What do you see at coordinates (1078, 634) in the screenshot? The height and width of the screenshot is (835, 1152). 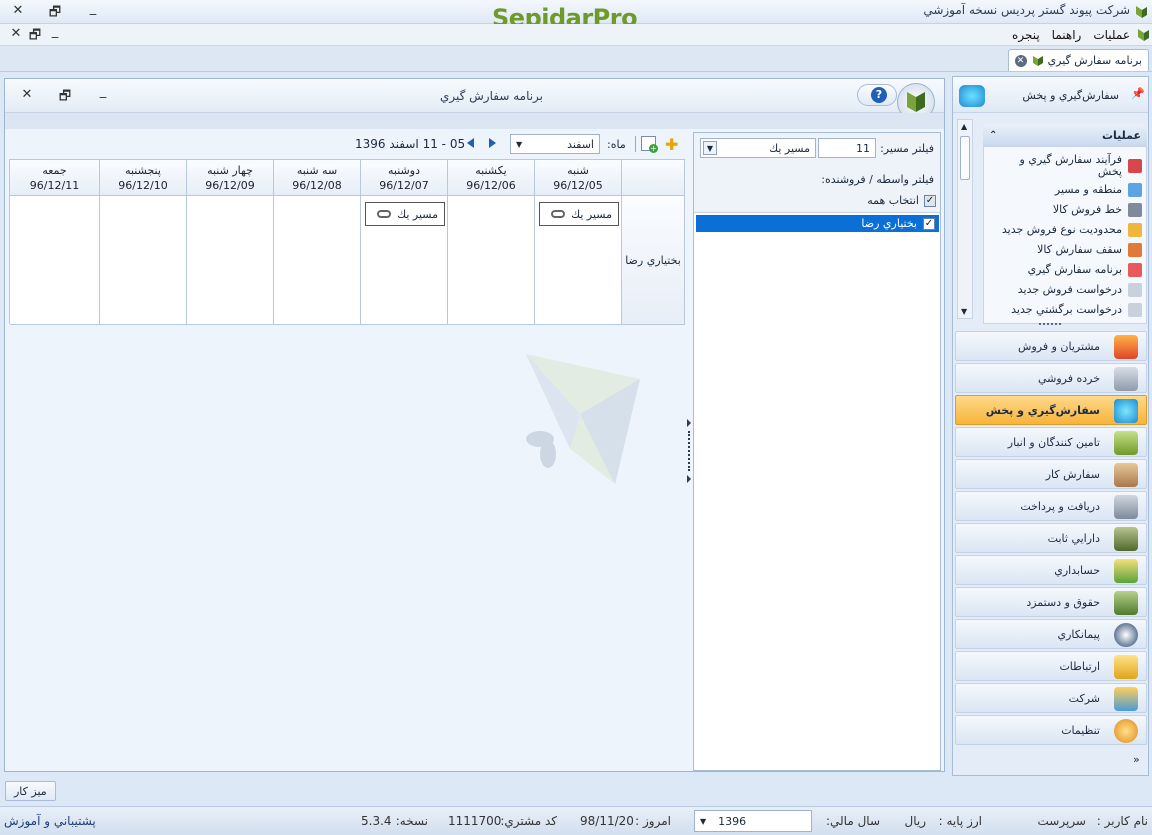 I see `module-label: پيمانكاري` at bounding box center [1078, 634].